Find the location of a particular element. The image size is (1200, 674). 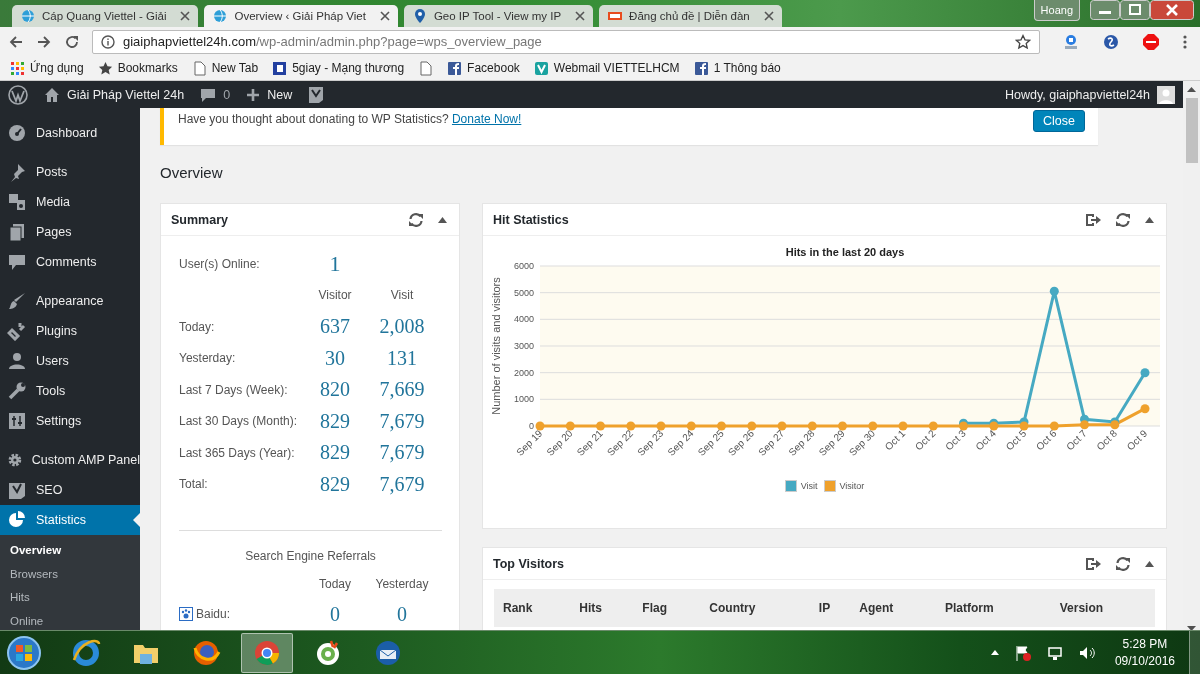

comments-link: 0 is located at coordinates (215, 94).